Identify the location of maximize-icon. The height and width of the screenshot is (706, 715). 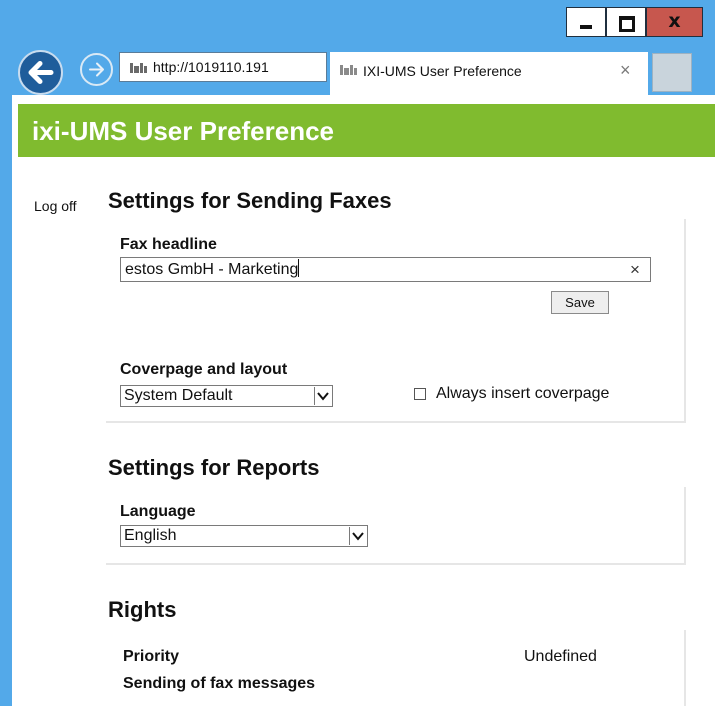
(627, 24).